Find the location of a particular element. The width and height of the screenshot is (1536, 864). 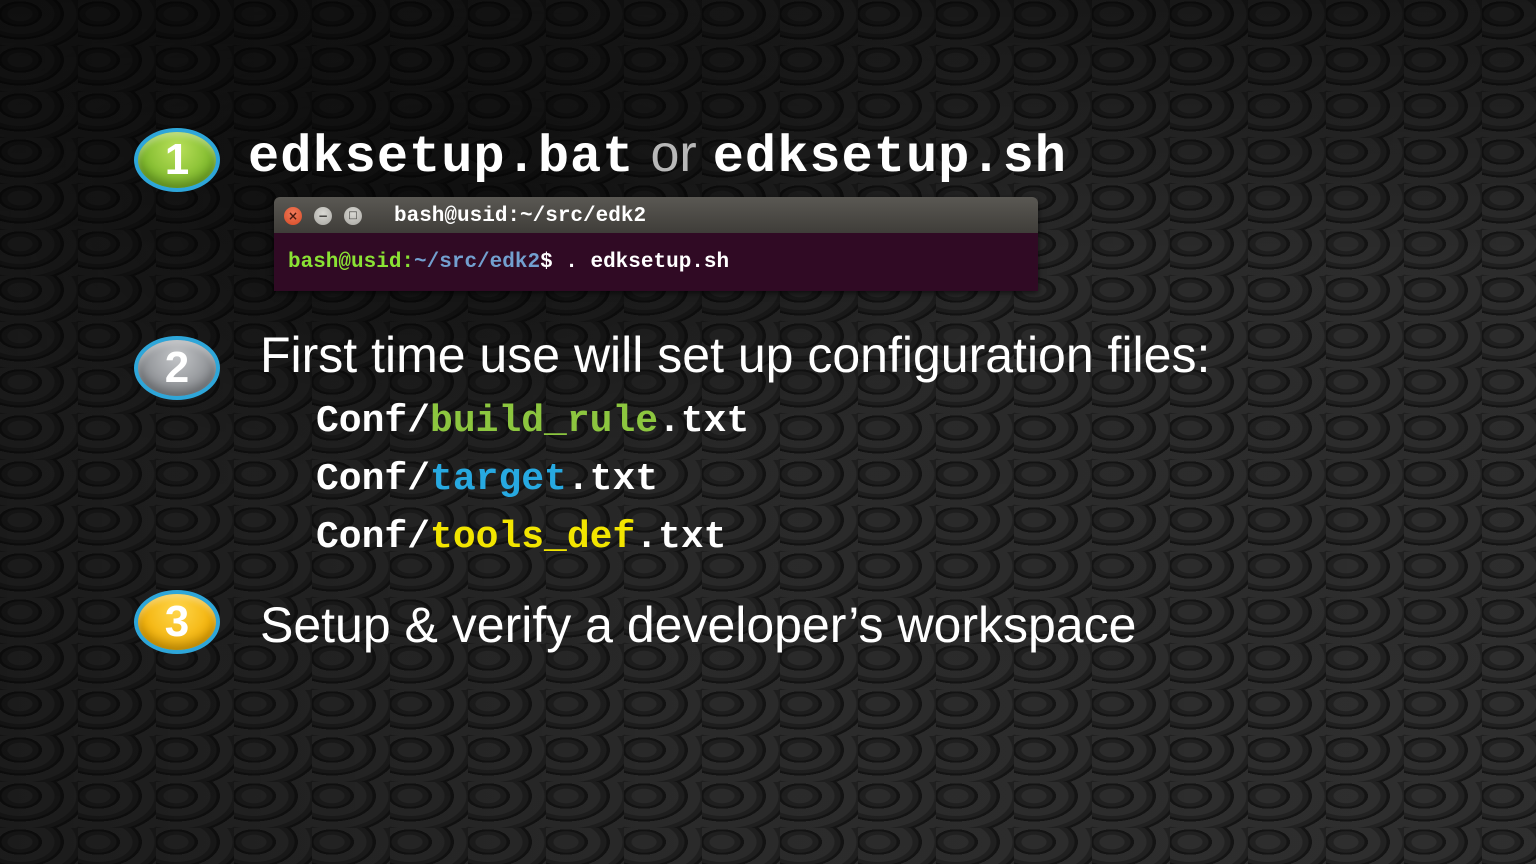

or-separator: or is located at coordinates (673, 154).